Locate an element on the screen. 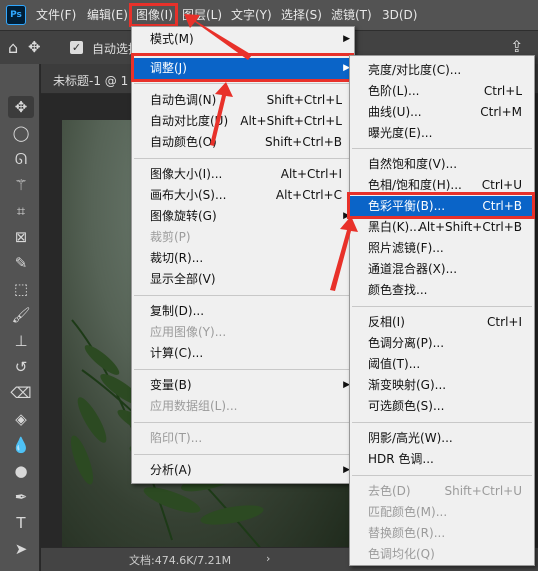 The width and height of the screenshot is (538, 571). arrow-to-image-menu is located at coordinates (218, 37).